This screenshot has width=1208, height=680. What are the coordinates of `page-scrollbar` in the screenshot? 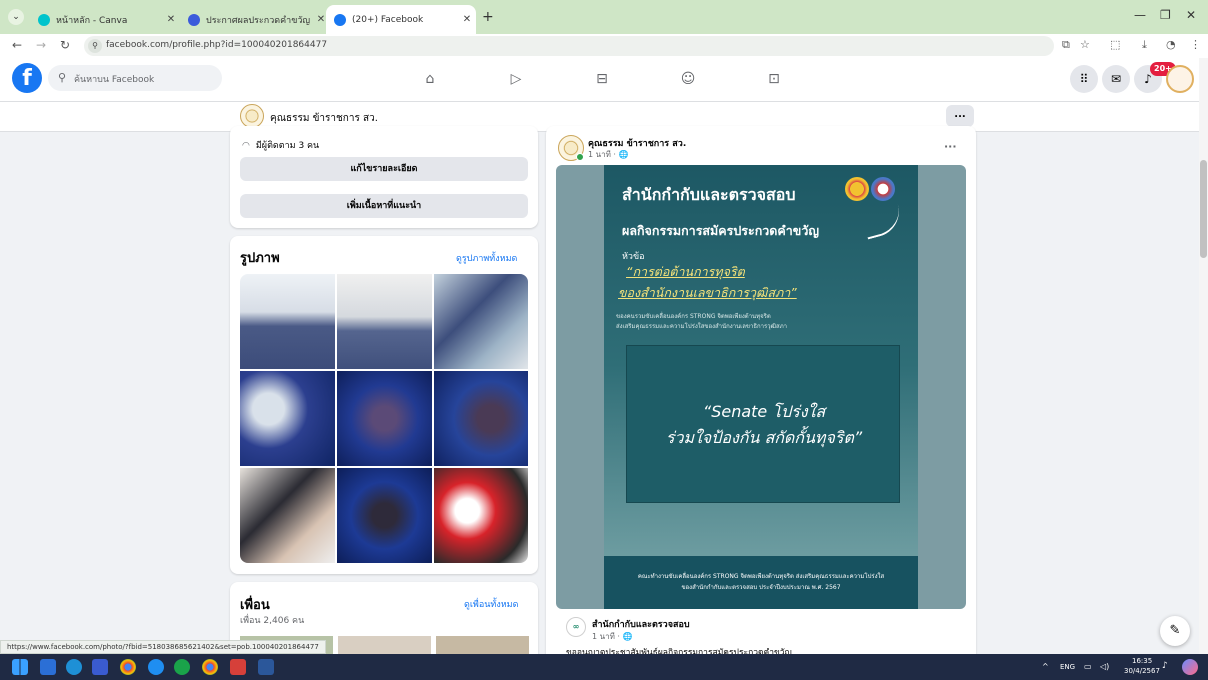 It's located at (1203, 356).